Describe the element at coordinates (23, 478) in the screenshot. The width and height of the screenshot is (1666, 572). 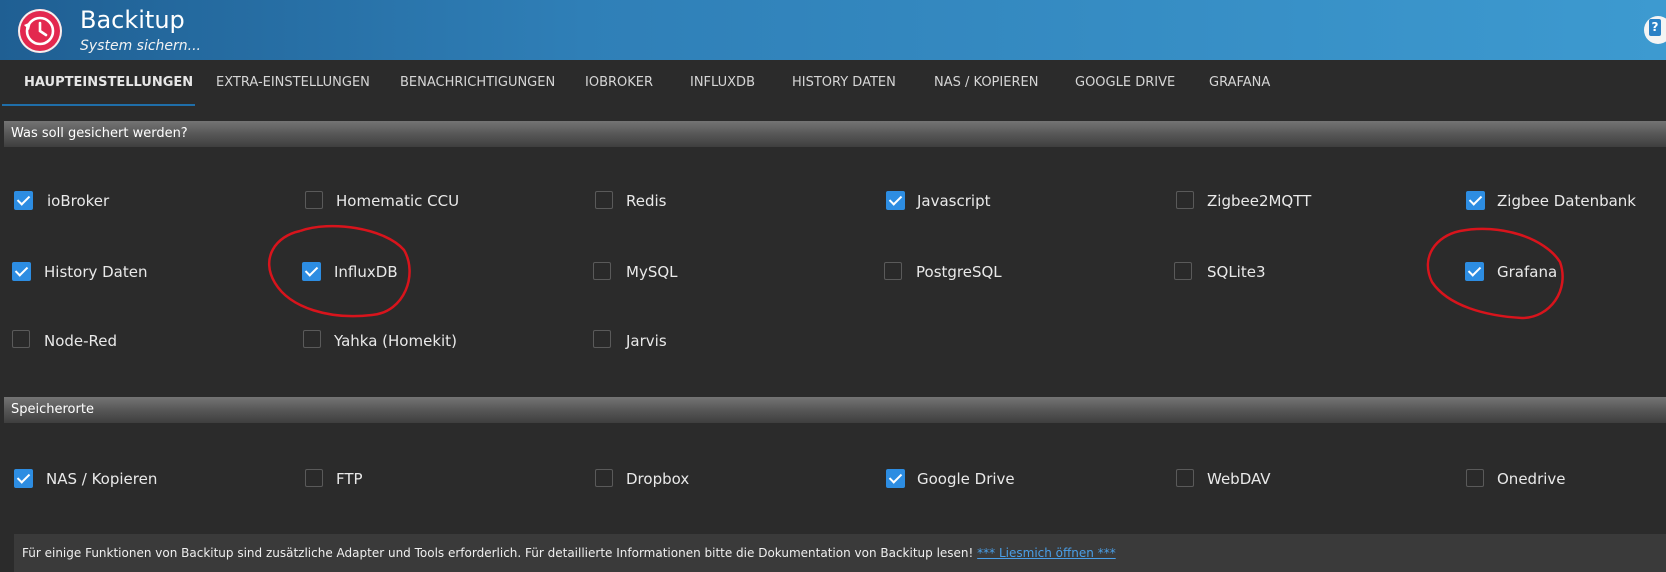
I see `checkbox-nas-kopieren` at that location.